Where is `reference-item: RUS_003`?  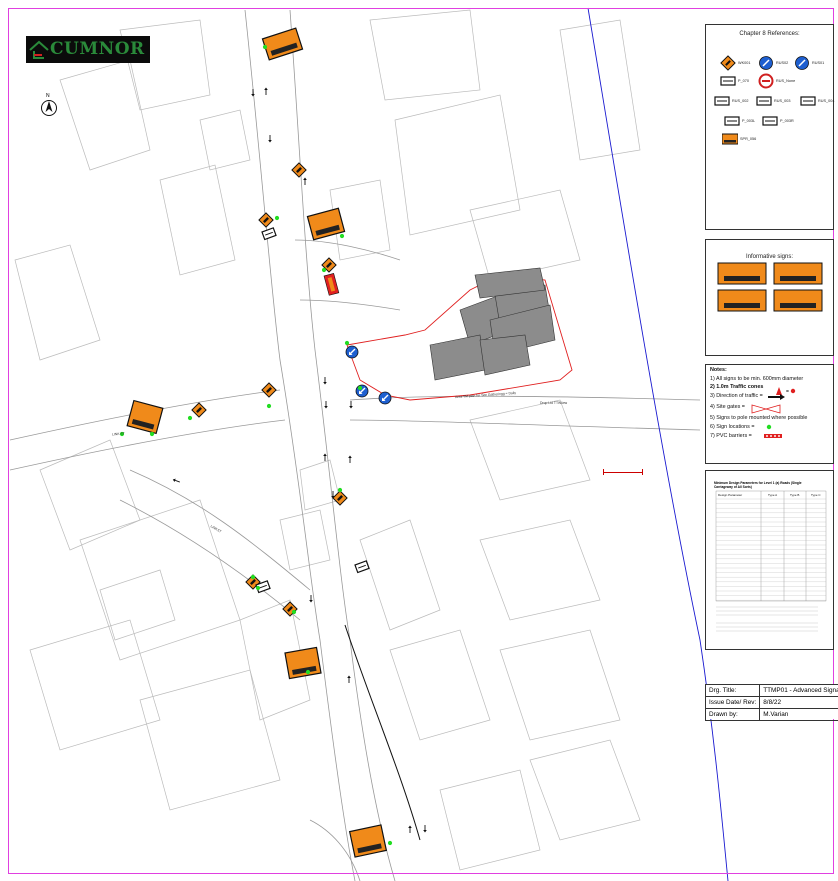
reference-item: RUS_003 is located at coordinates (776, 101).